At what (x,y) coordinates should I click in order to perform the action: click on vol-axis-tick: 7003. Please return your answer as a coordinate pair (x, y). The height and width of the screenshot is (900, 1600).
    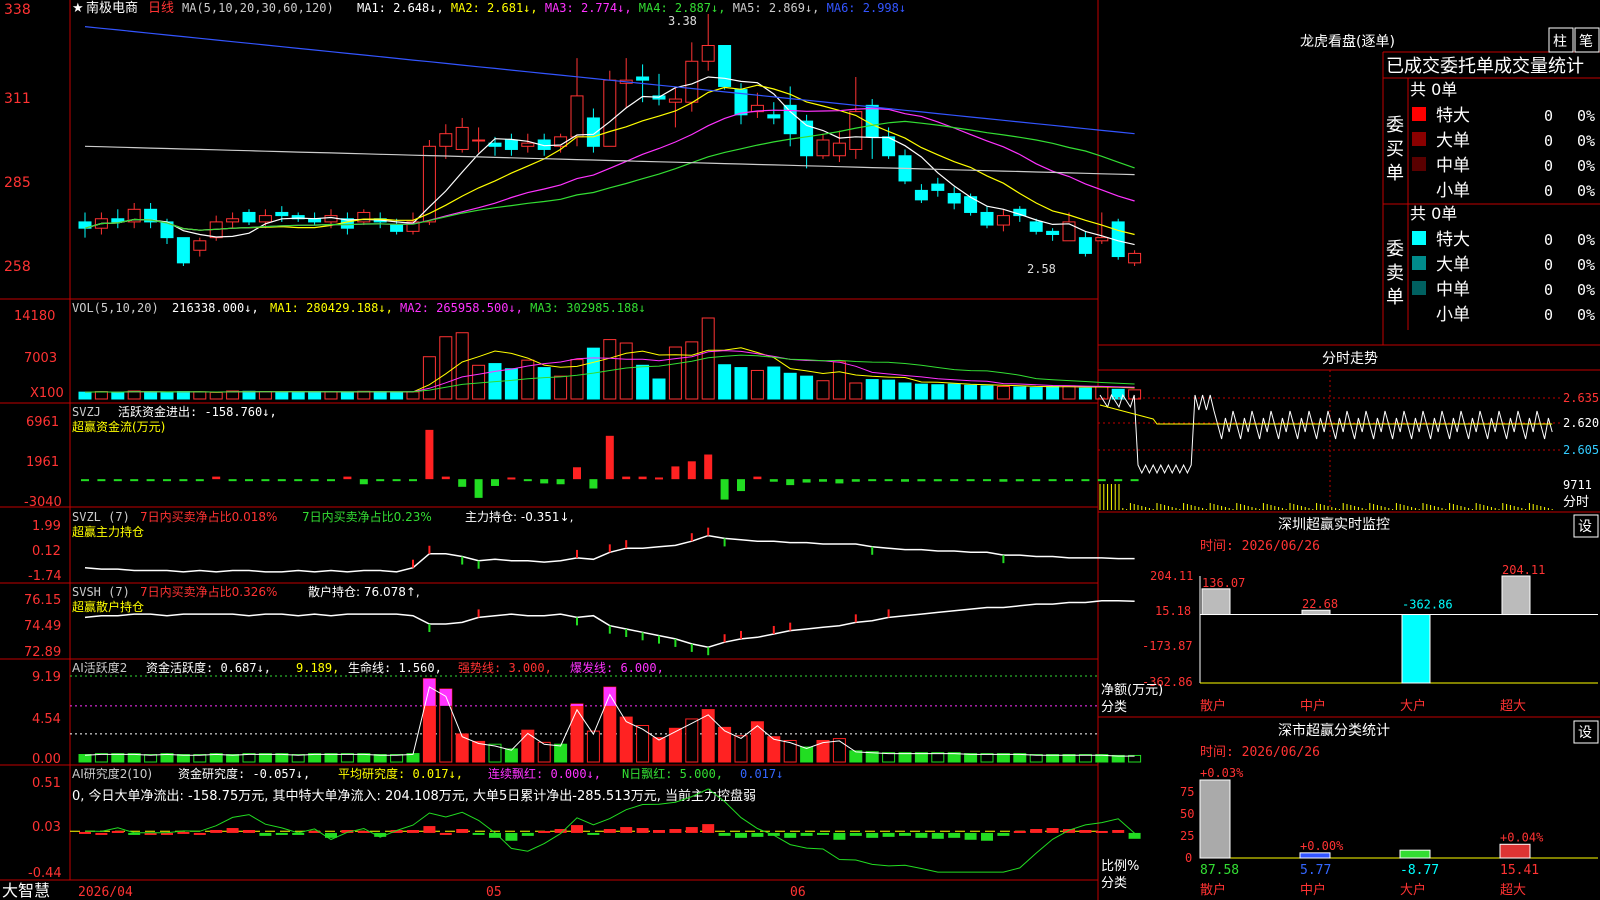
    Looking at the image, I should click on (40, 358).